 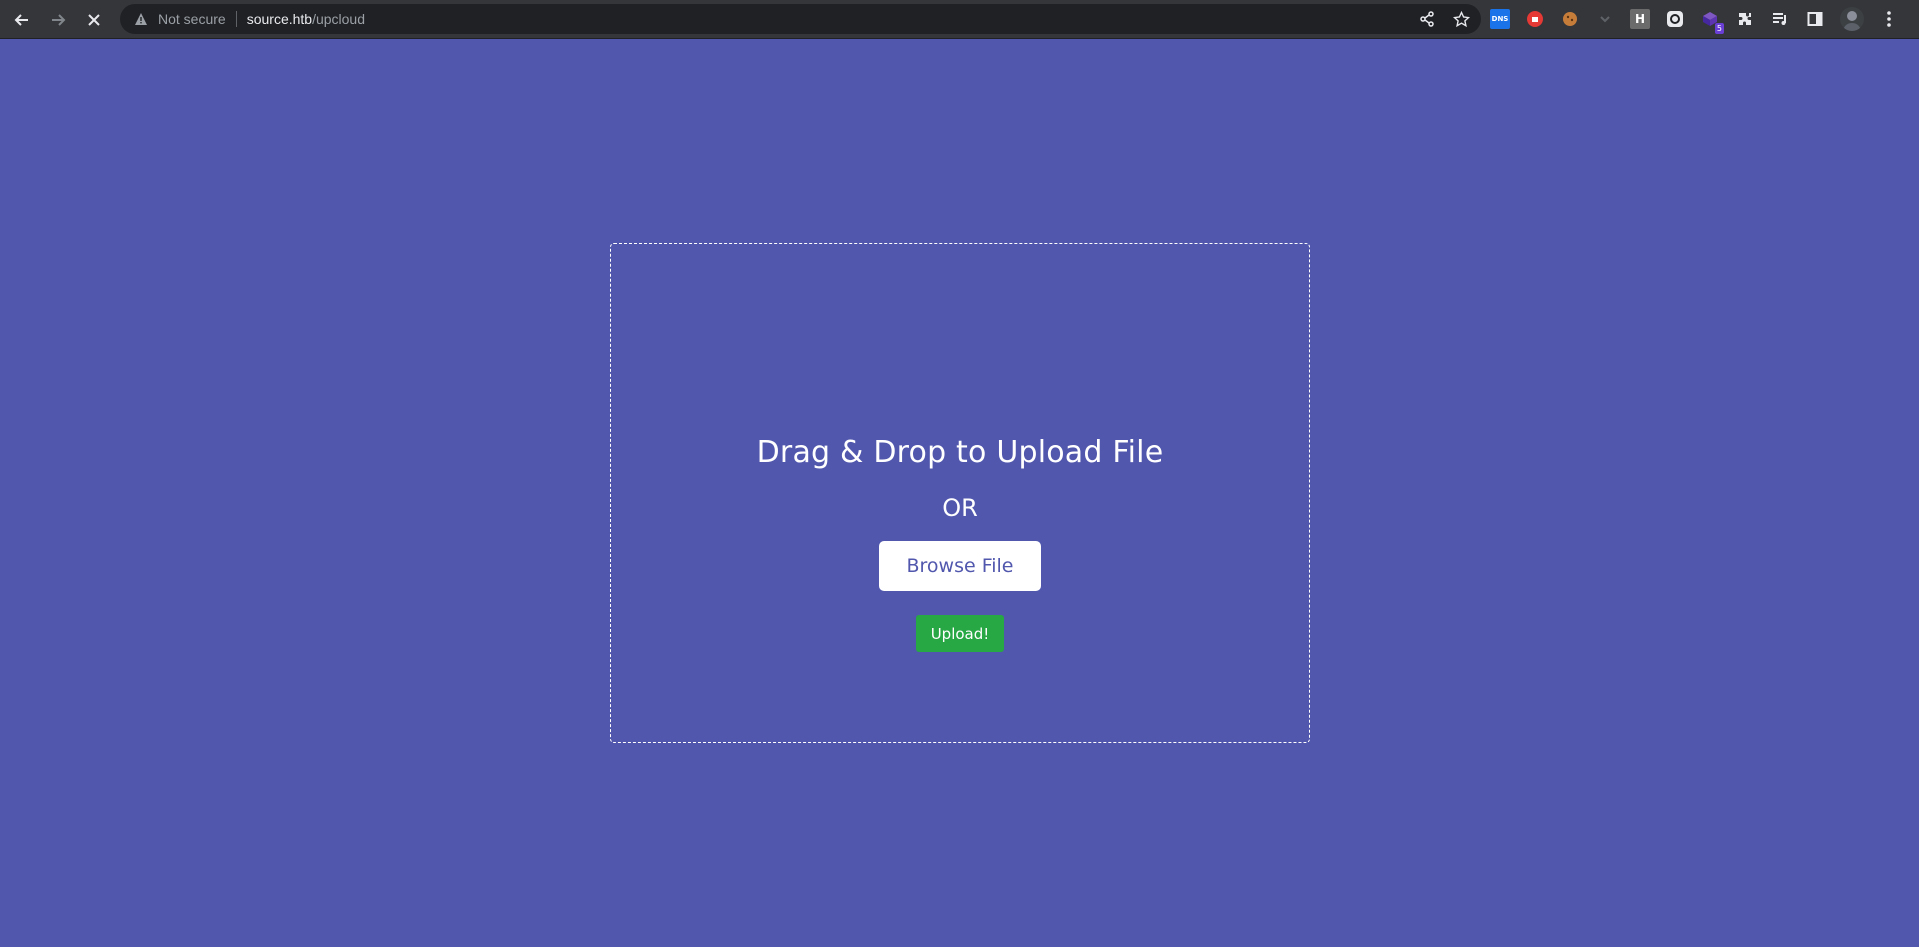 What do you see at coordinates (960, 633) in the screenshot?
I see `upload-button: Upload!` at bounding box center [960, 633].